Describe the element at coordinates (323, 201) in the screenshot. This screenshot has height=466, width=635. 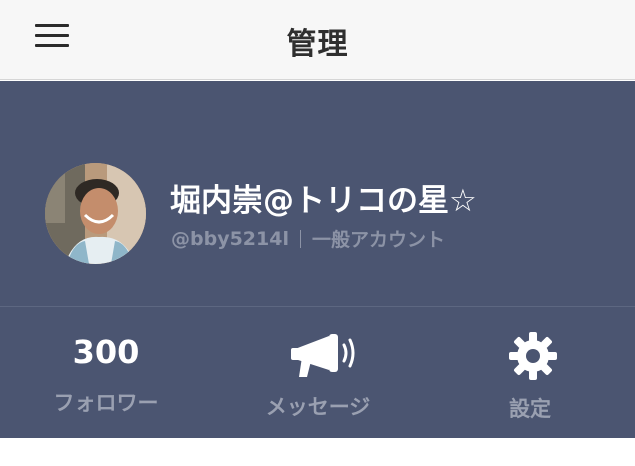
I see `account-name: 堀内崇@トリコの星☆` at that location.